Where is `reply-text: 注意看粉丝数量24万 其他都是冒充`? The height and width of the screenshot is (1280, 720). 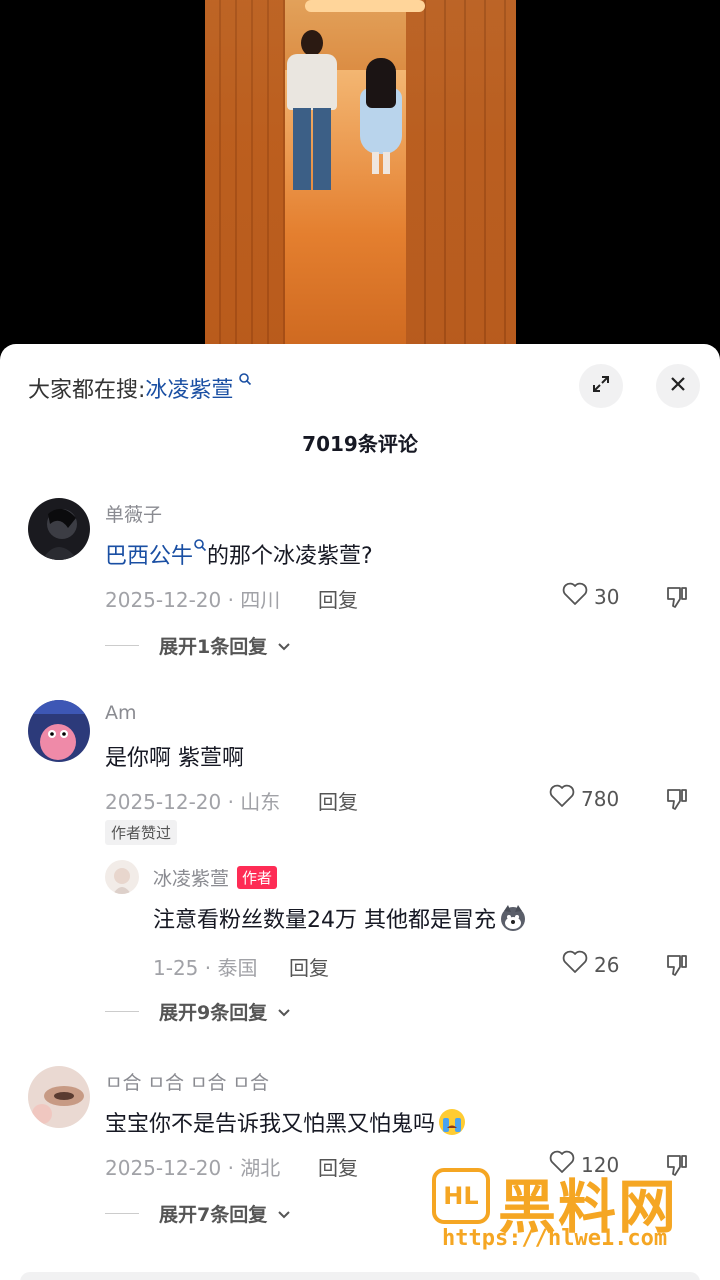 reply-text: 注意看粉丝数量24万 其他都是冒充 is located at coordinates (340, 918).